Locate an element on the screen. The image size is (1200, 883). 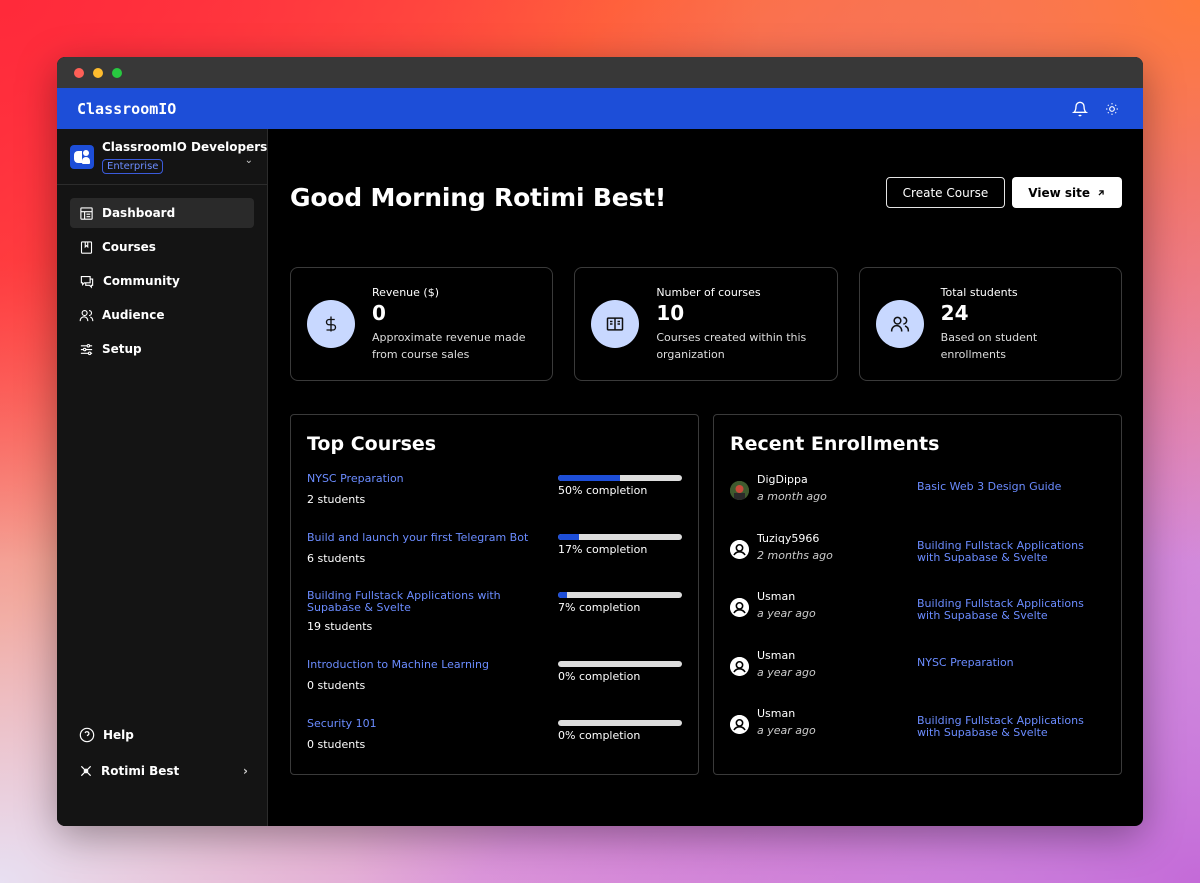
chevron-up-down-icon: ⌃ ⌄ is located at coordinates (249, 157).